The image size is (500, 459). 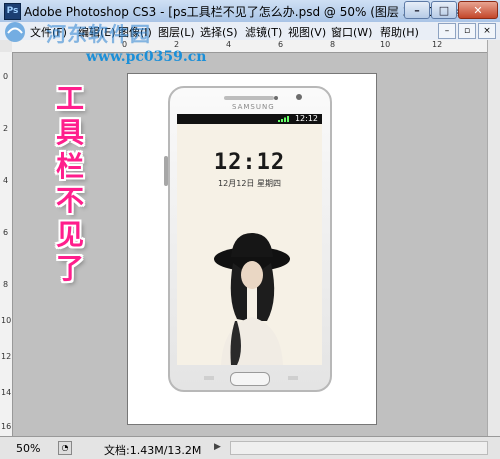 What do you see at coordinates (306, 118) in the screenshot?
I see `status-time: 12:12` at bounding box center [306, 118].